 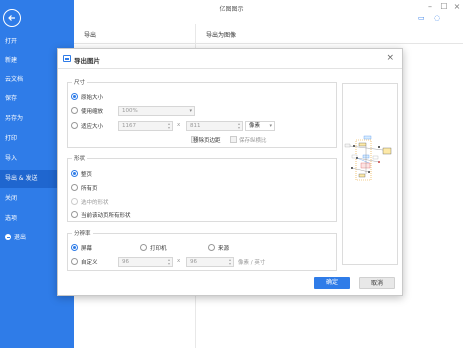 I want to click on selected-shapes-radio, so click(x=74, y=201).